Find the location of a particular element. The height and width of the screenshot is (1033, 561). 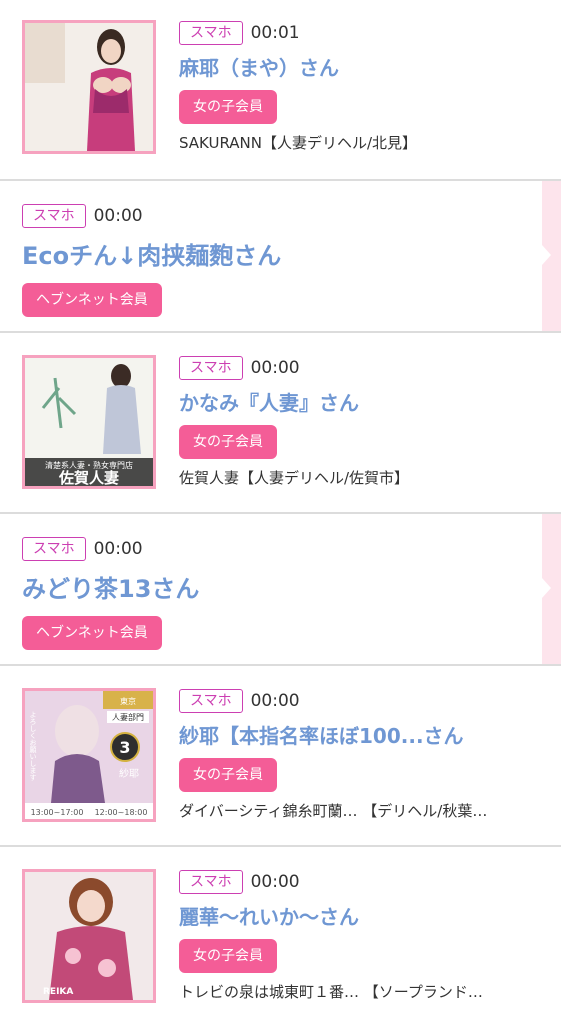

user-name: 紗耶【本指名率ほぼ100...さん is located at coordinates (361, 736).